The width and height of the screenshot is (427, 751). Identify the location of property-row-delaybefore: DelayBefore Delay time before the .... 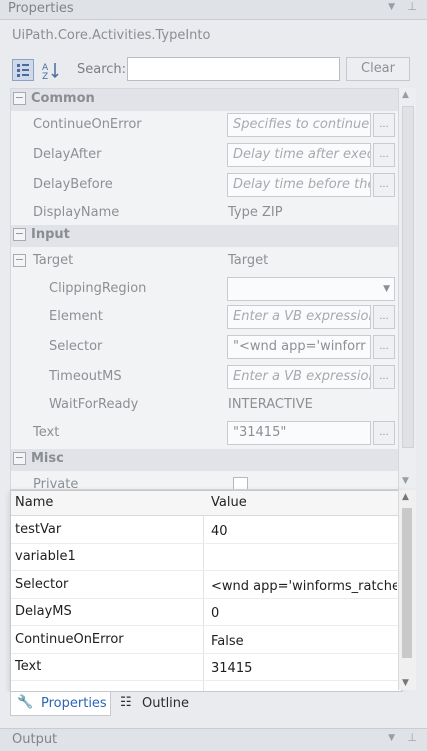
(204, 185).